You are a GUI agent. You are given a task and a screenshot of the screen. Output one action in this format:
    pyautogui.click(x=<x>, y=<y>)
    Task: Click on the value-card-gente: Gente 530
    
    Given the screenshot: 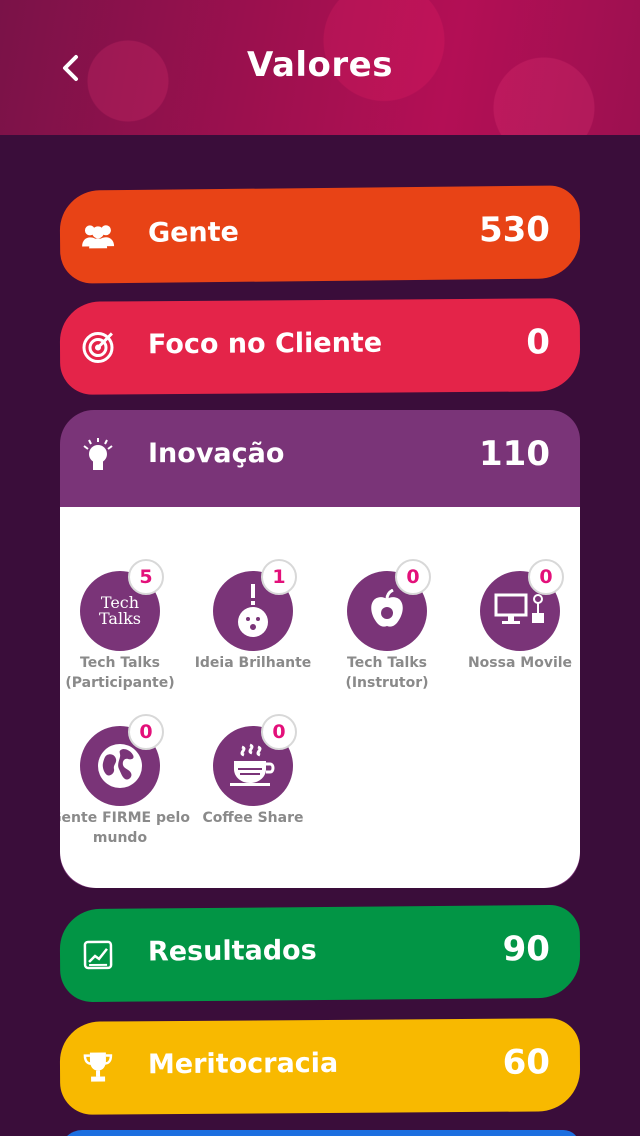 What is the action you would take?
    pyautogui.click(x=320, y=234)
    